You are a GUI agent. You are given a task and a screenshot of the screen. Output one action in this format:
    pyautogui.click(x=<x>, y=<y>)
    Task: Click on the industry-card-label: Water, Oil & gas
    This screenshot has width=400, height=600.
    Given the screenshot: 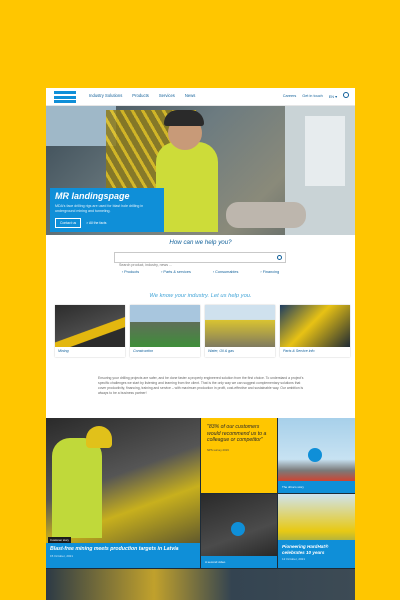 What is the action you would take?
    pyautogui.click(x=221, y=351)
    